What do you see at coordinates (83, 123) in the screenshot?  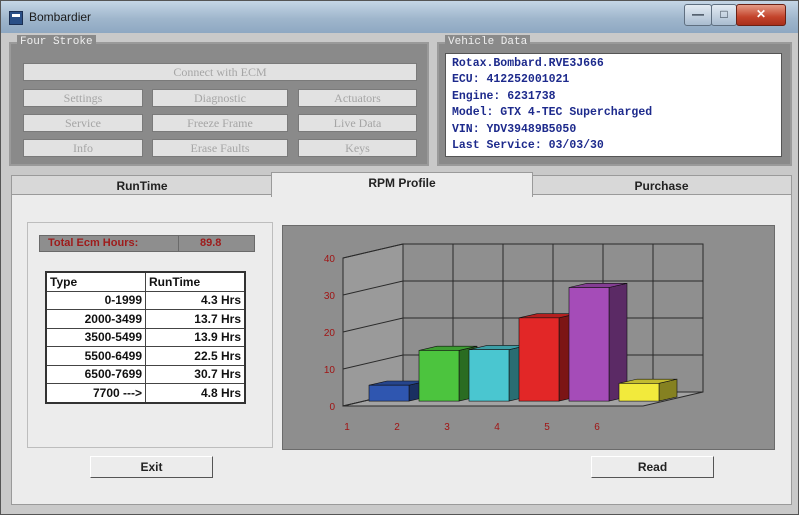 I see `service-button: Service` at bounding box center [83, 123].